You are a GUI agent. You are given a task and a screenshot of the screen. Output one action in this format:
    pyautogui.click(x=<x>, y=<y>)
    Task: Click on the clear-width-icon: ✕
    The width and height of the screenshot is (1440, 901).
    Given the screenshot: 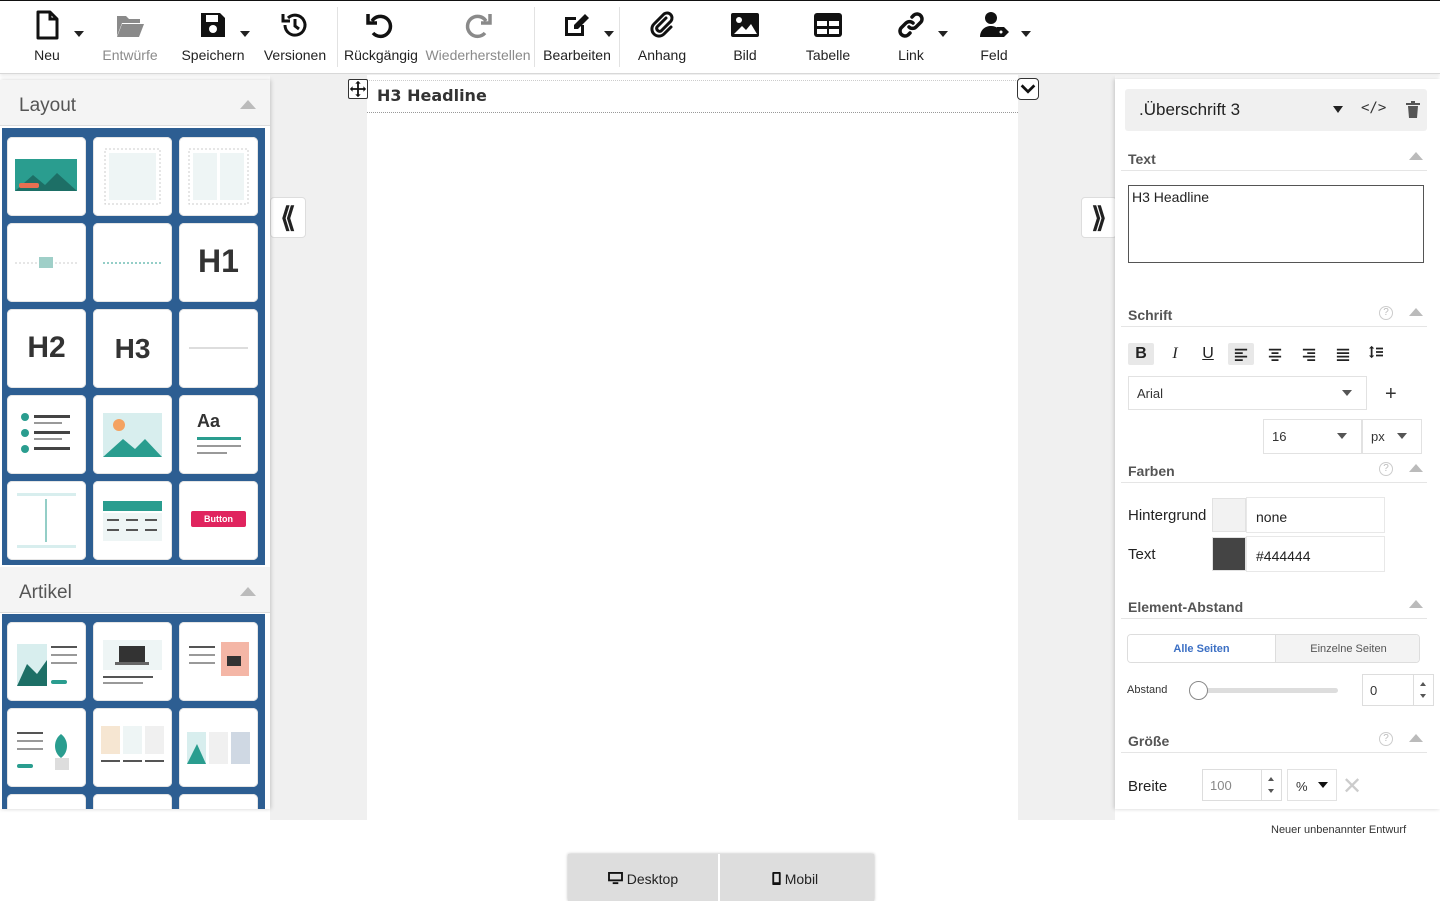 What is the action you would take?
    pyautogui.click(x=1352, y=786)
    